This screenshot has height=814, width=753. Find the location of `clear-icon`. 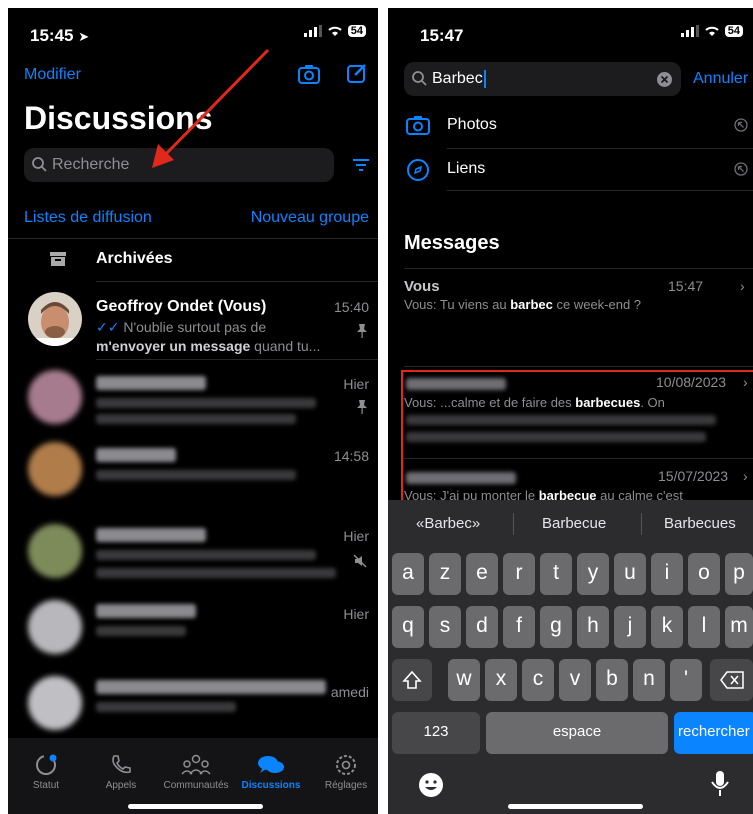

clear-icon is located at coordinates (664, 79).